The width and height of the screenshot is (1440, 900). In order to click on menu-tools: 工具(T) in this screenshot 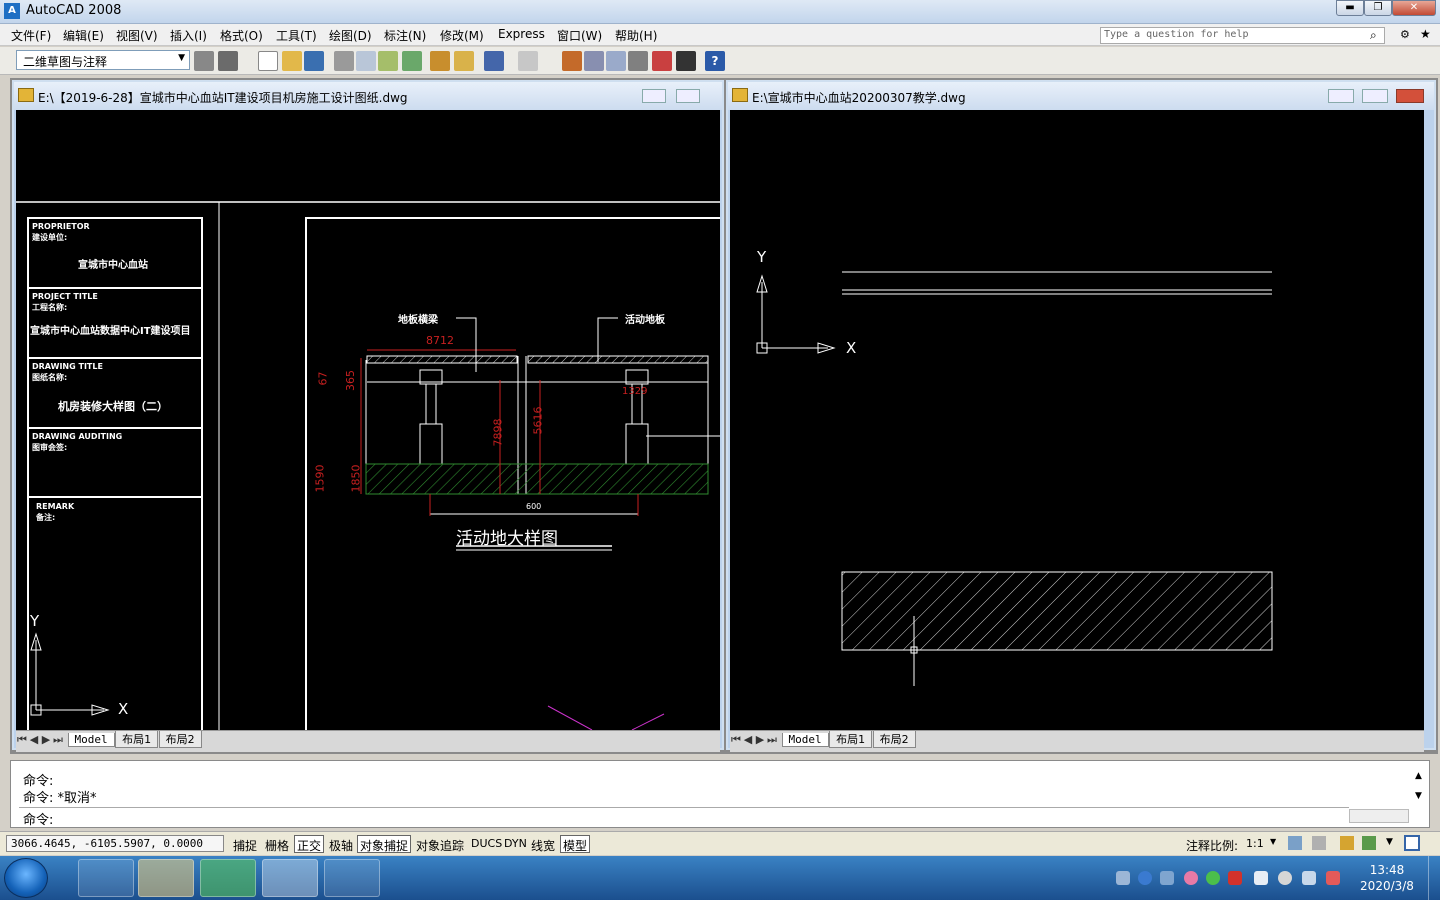, I will do `click(296, 35)`.